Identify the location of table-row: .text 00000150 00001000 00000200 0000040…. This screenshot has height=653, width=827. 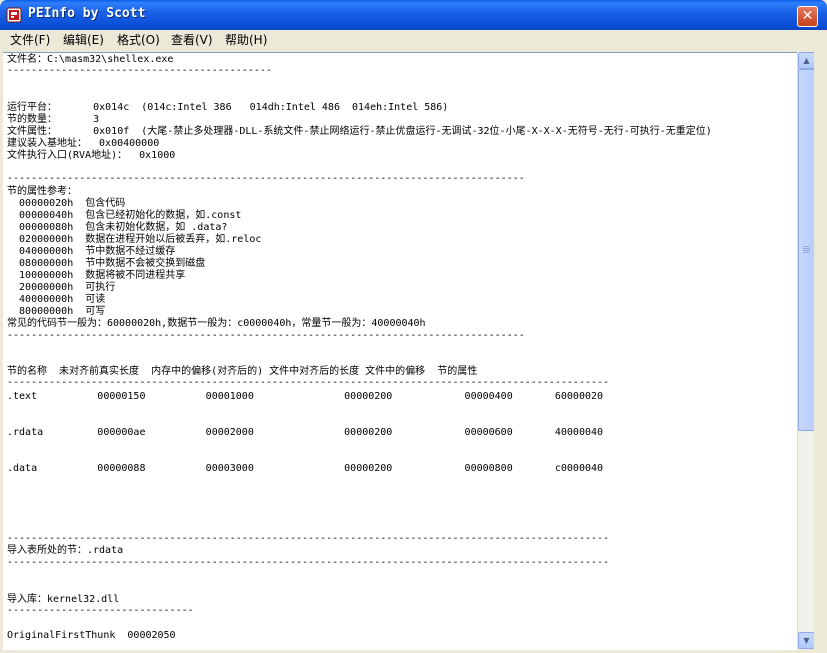
(305, 396).